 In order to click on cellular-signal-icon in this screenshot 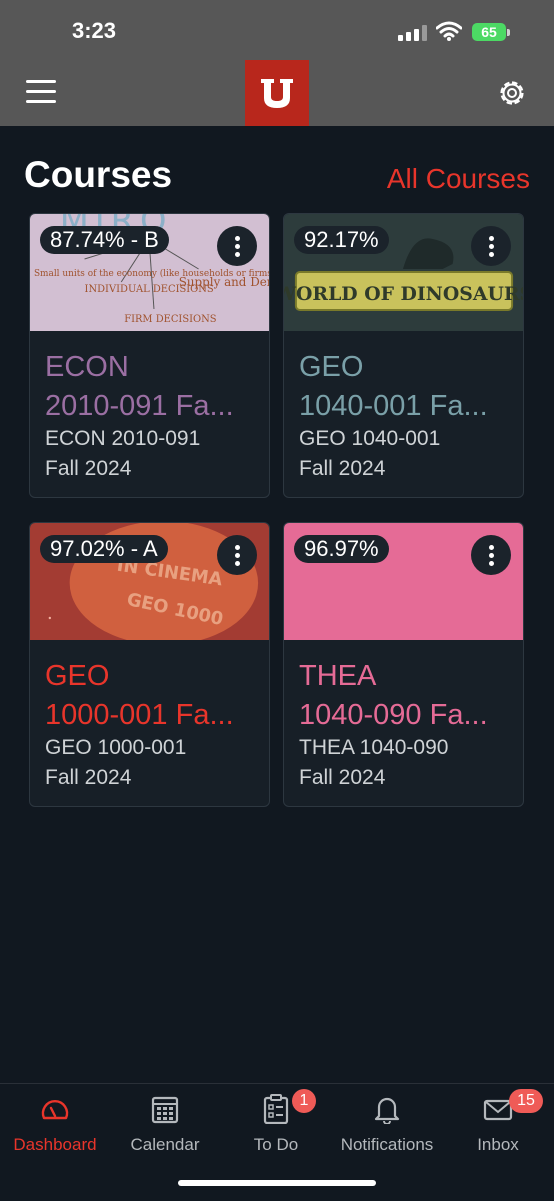, I will do `click(413, 33)`.